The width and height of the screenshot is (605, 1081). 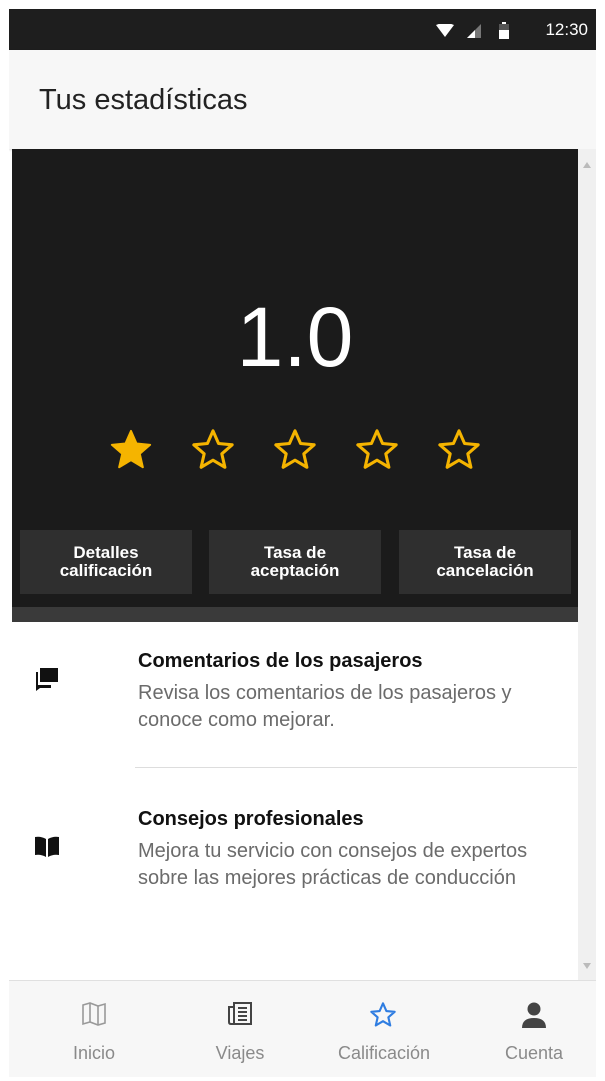 I want to click on newspaper-icon, so click(x=240, y=1013).